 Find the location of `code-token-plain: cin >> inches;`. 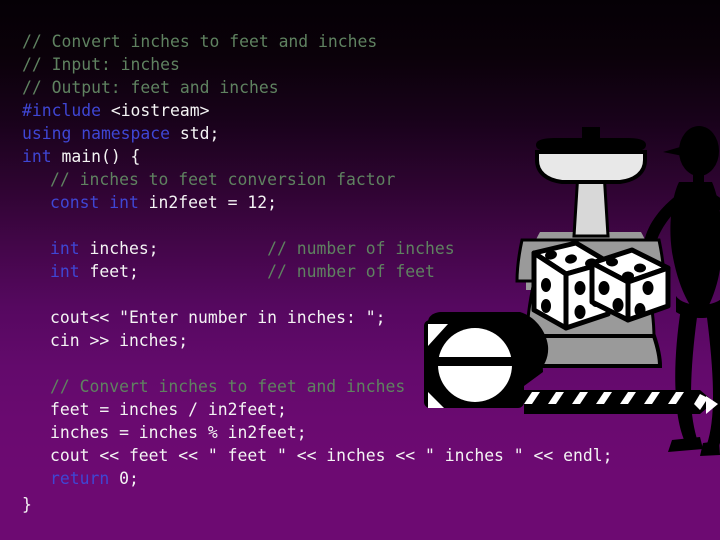

code-token-plain: cin >> inches; is located at coordinates (119, 340).